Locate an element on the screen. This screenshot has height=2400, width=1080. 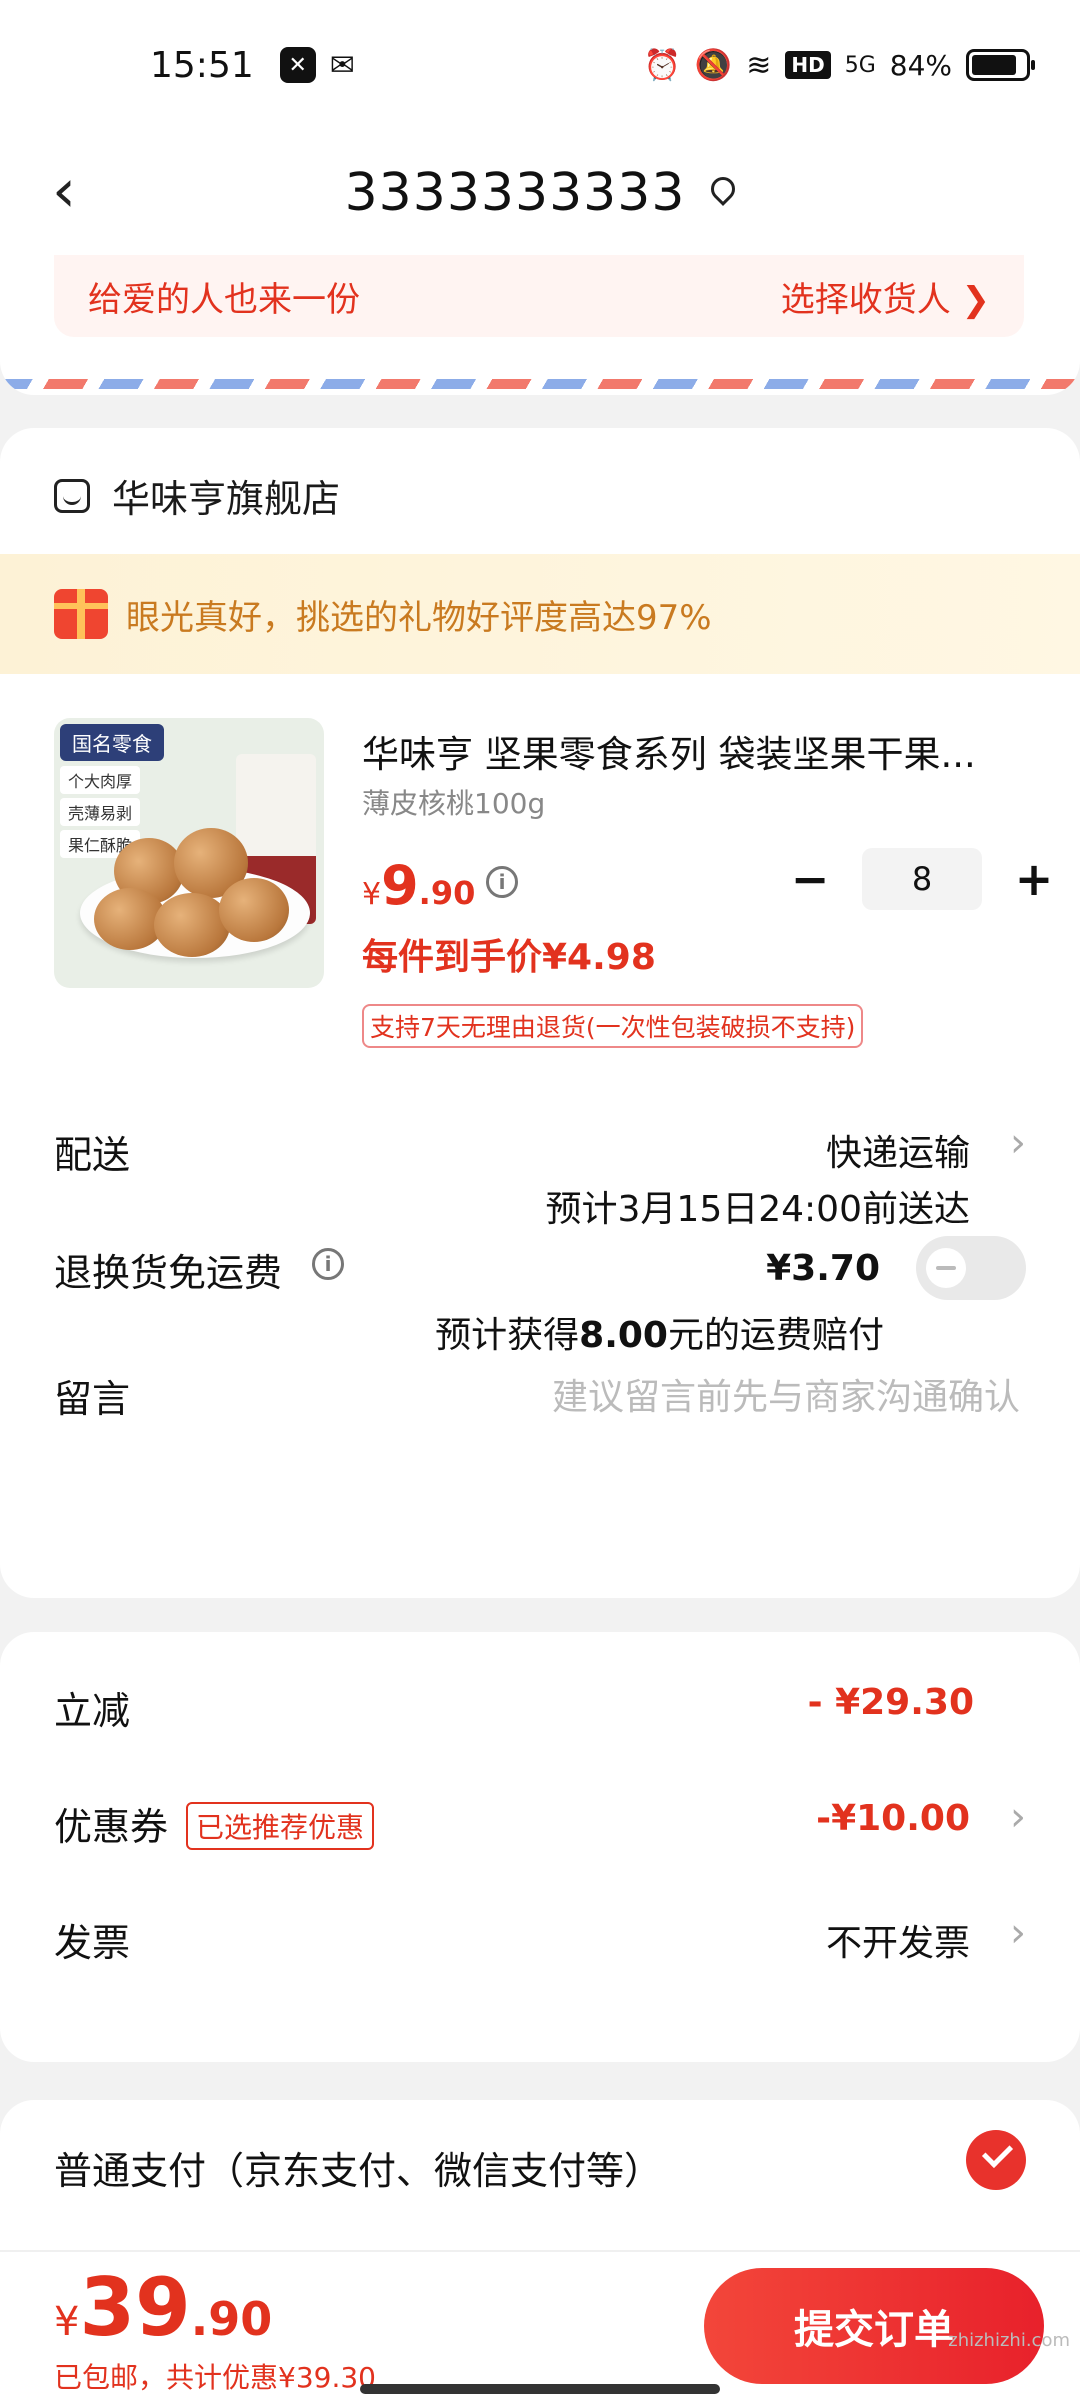
location-pin-icon is located at coordinates (723, 188).